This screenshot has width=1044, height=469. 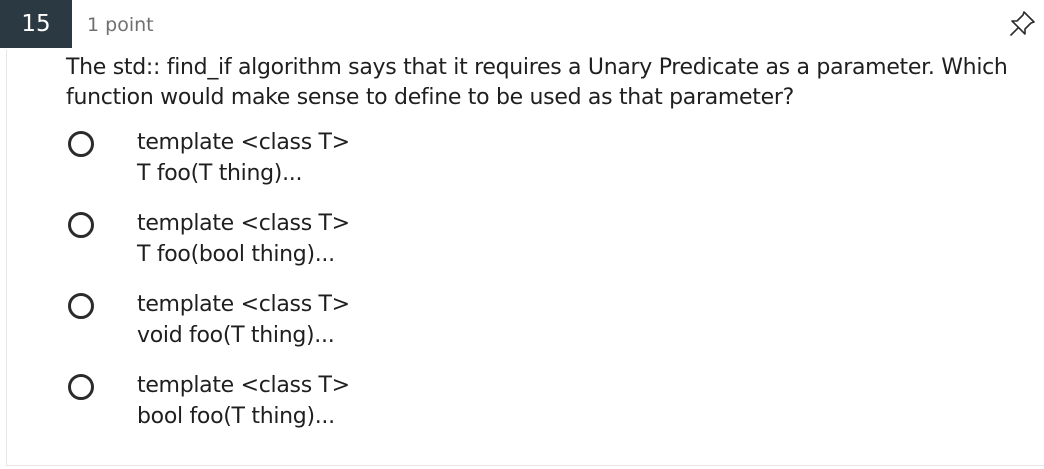 I want to click on question-number: 15, so click(x=36, y=24).